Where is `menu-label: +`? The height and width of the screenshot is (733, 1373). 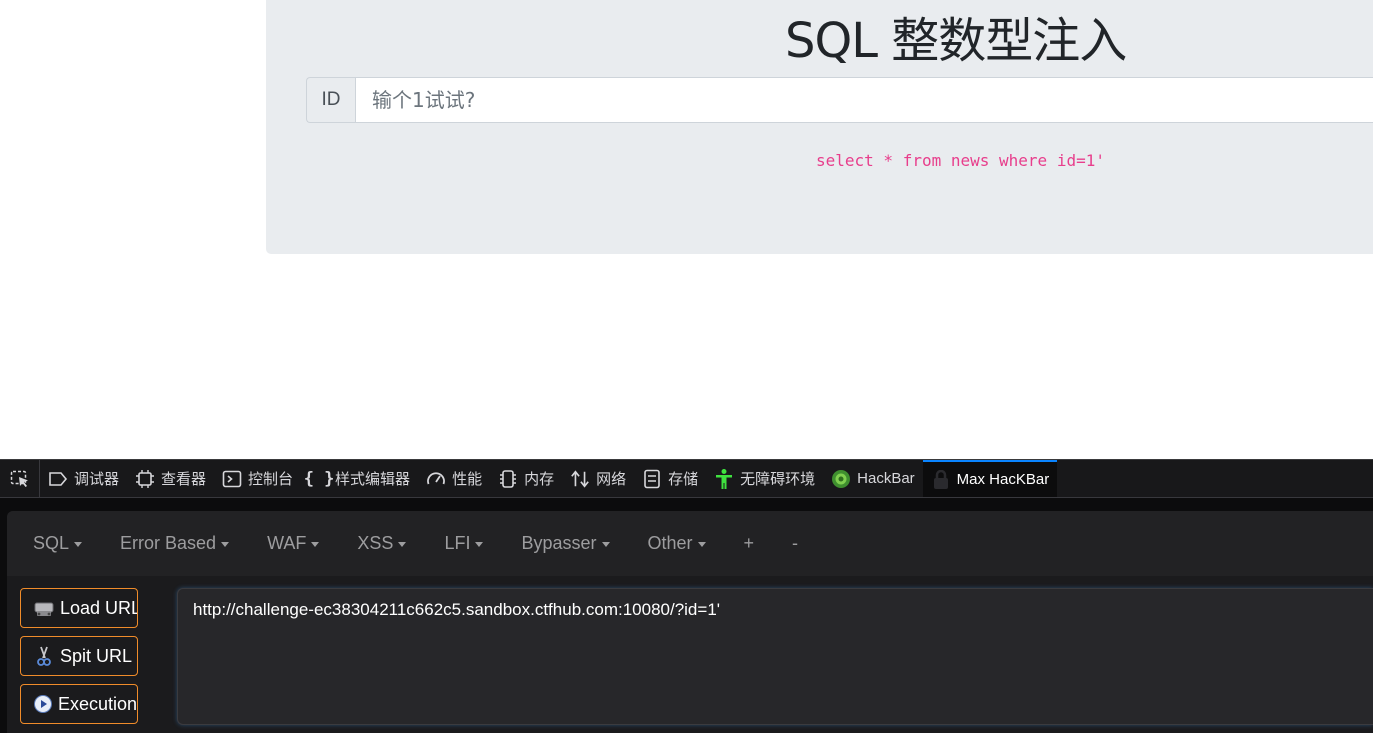
menu-label: + is located at coordinates (749, 543).